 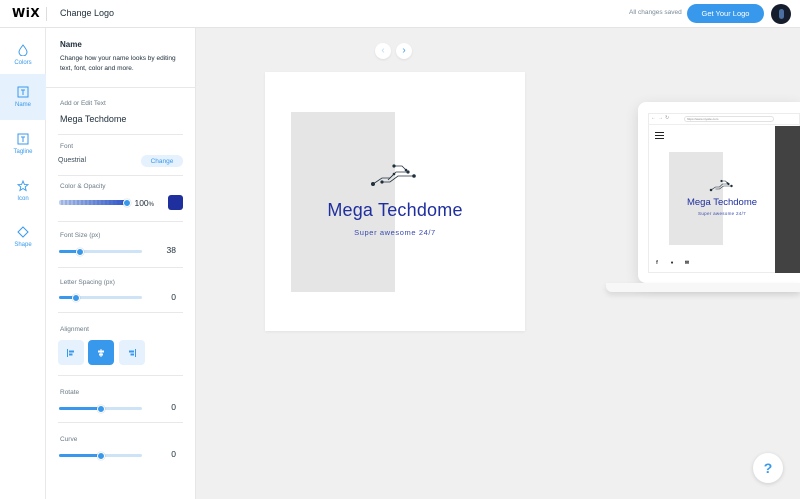 I want to click on align-left-button, so click(x=71, y=352).